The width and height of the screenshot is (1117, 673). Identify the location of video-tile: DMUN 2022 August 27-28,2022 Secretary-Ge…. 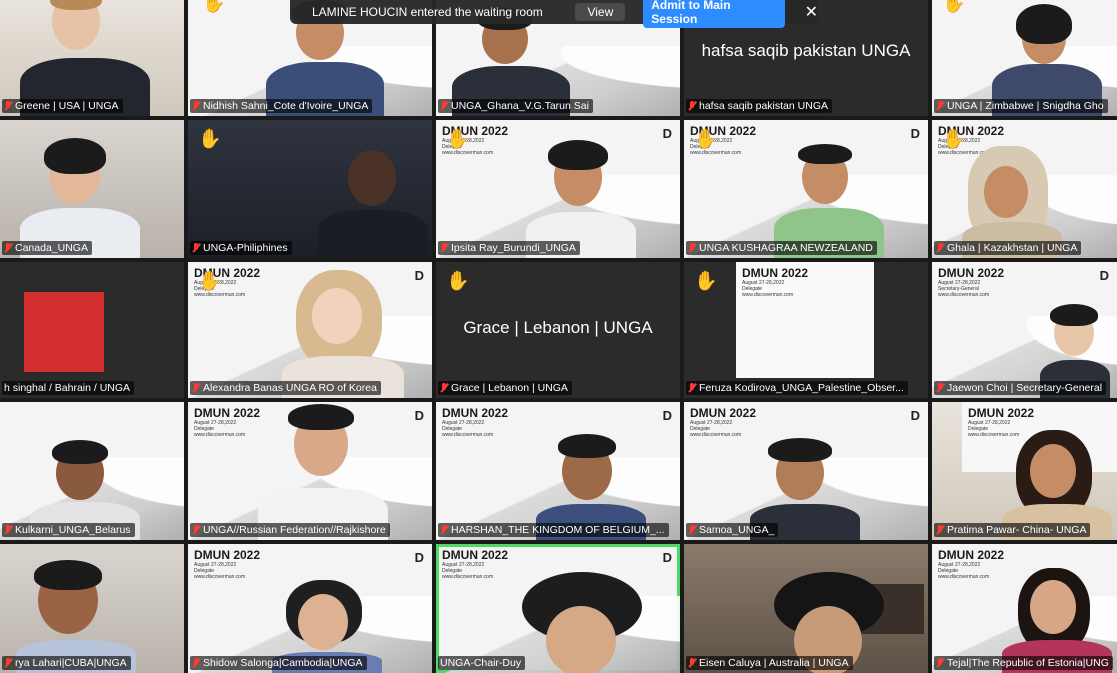
(1024, 330).